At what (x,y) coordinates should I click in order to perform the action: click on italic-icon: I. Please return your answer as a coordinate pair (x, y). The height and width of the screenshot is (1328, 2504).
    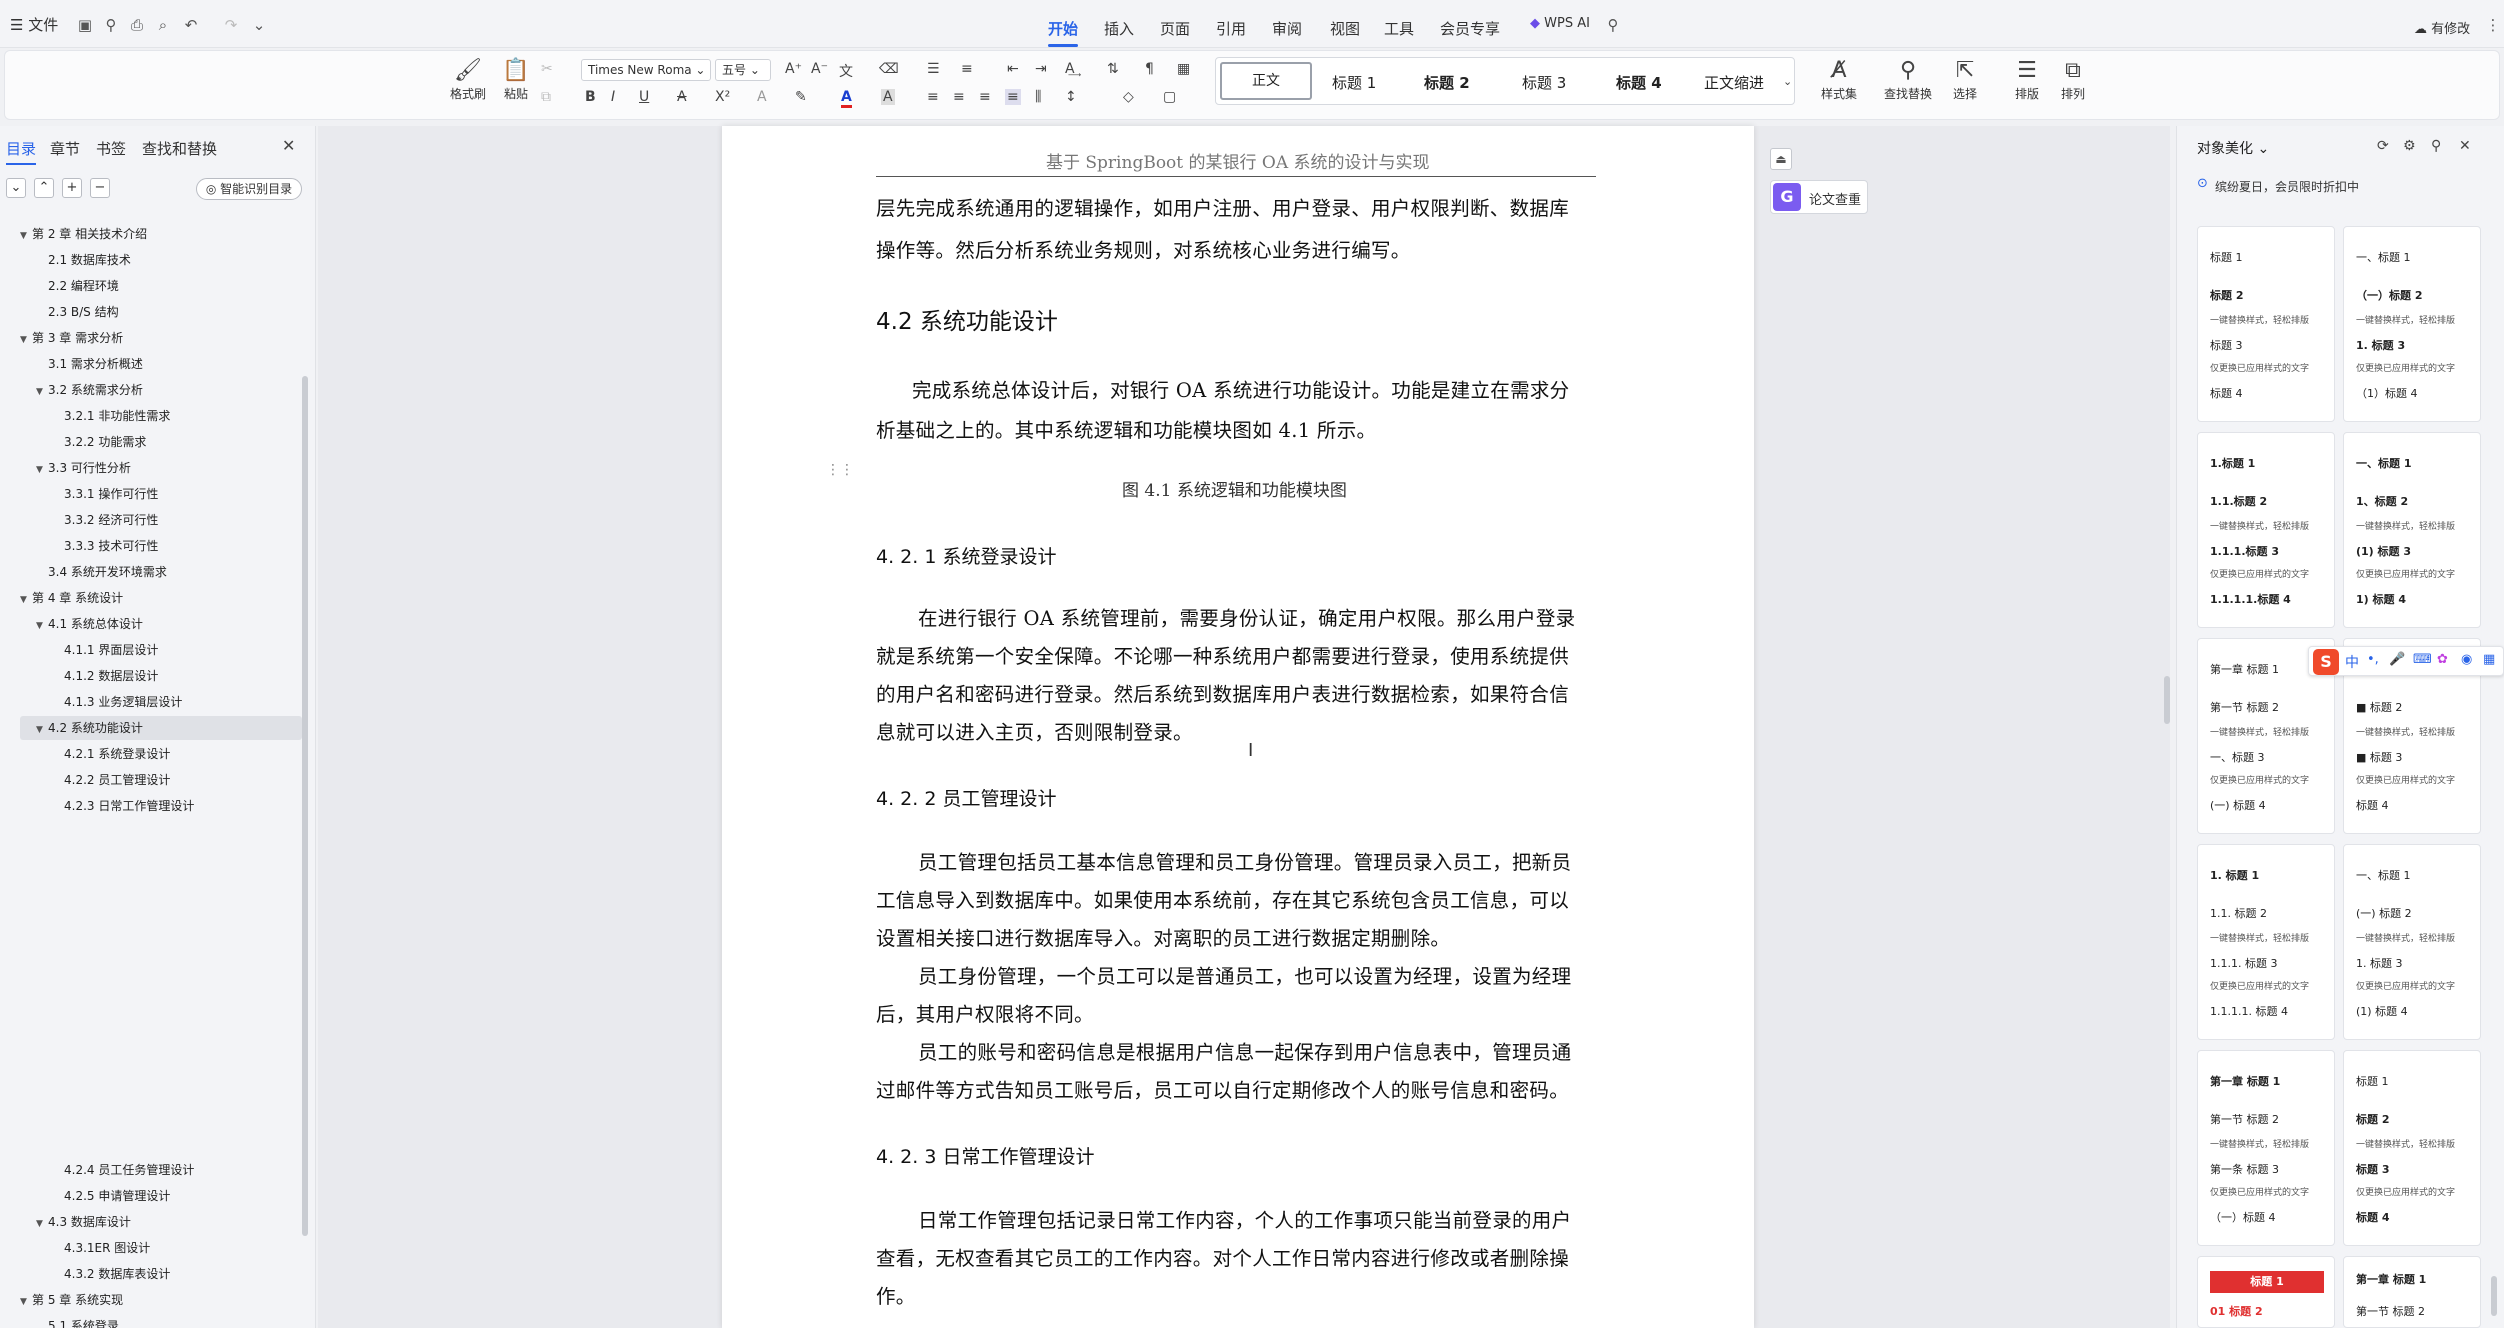
    Looking at the image, I should click on (613, 97).